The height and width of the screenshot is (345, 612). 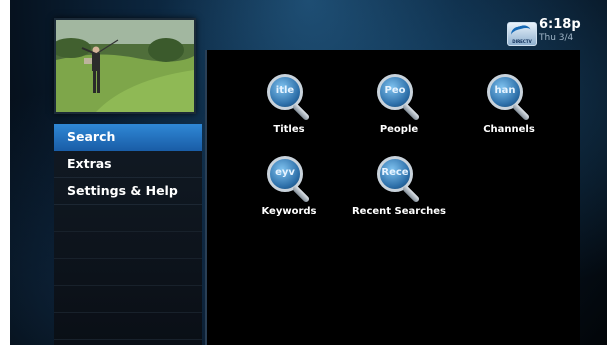 I want to click on directv-logo: DIRECTV, so click(x=522, y=34).